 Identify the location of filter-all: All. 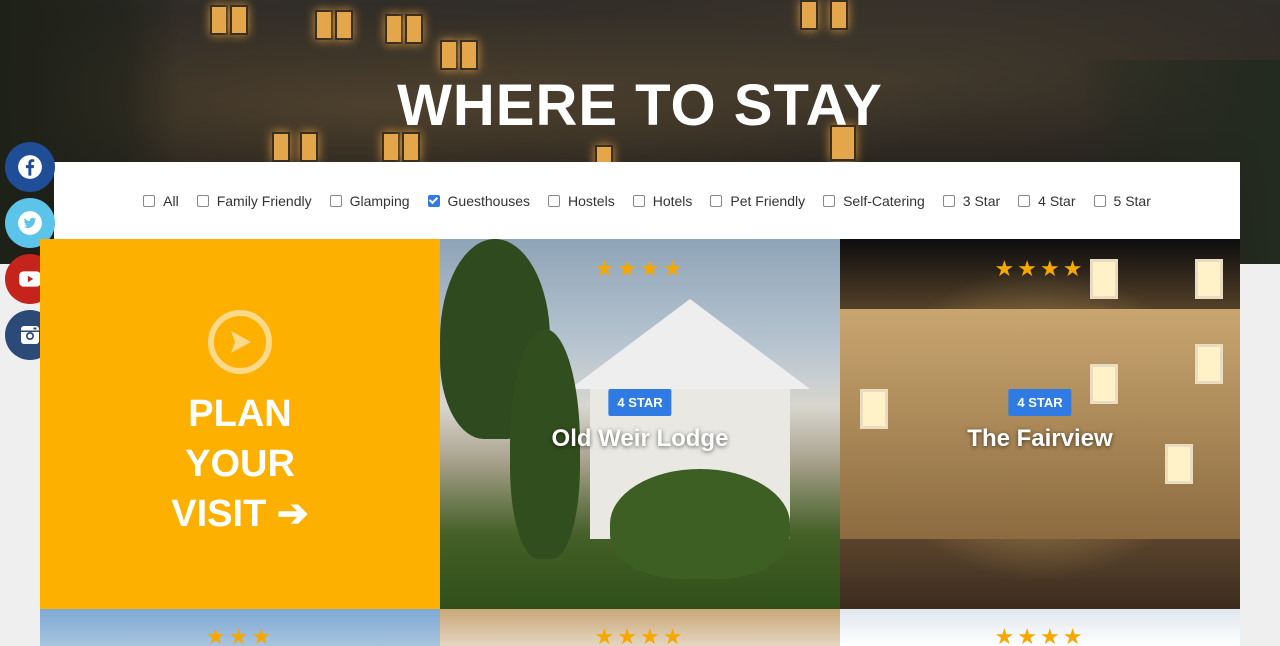
(161, 201).